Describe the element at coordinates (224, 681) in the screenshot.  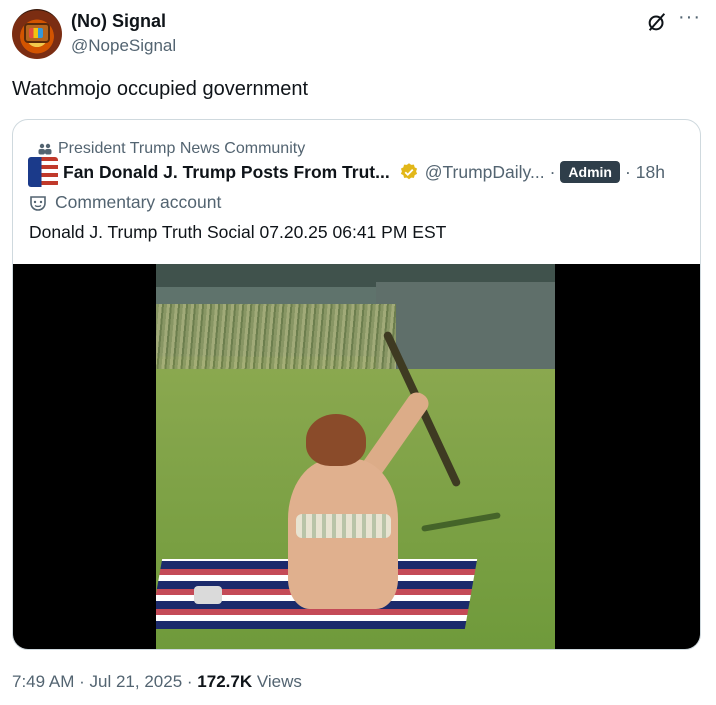
I see `views-count: 172.7K` at that location.